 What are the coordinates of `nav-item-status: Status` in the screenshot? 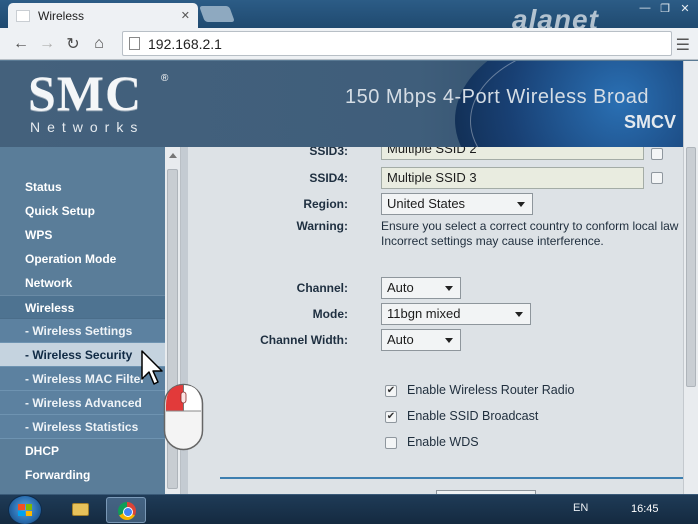 It's located at (82, 187).